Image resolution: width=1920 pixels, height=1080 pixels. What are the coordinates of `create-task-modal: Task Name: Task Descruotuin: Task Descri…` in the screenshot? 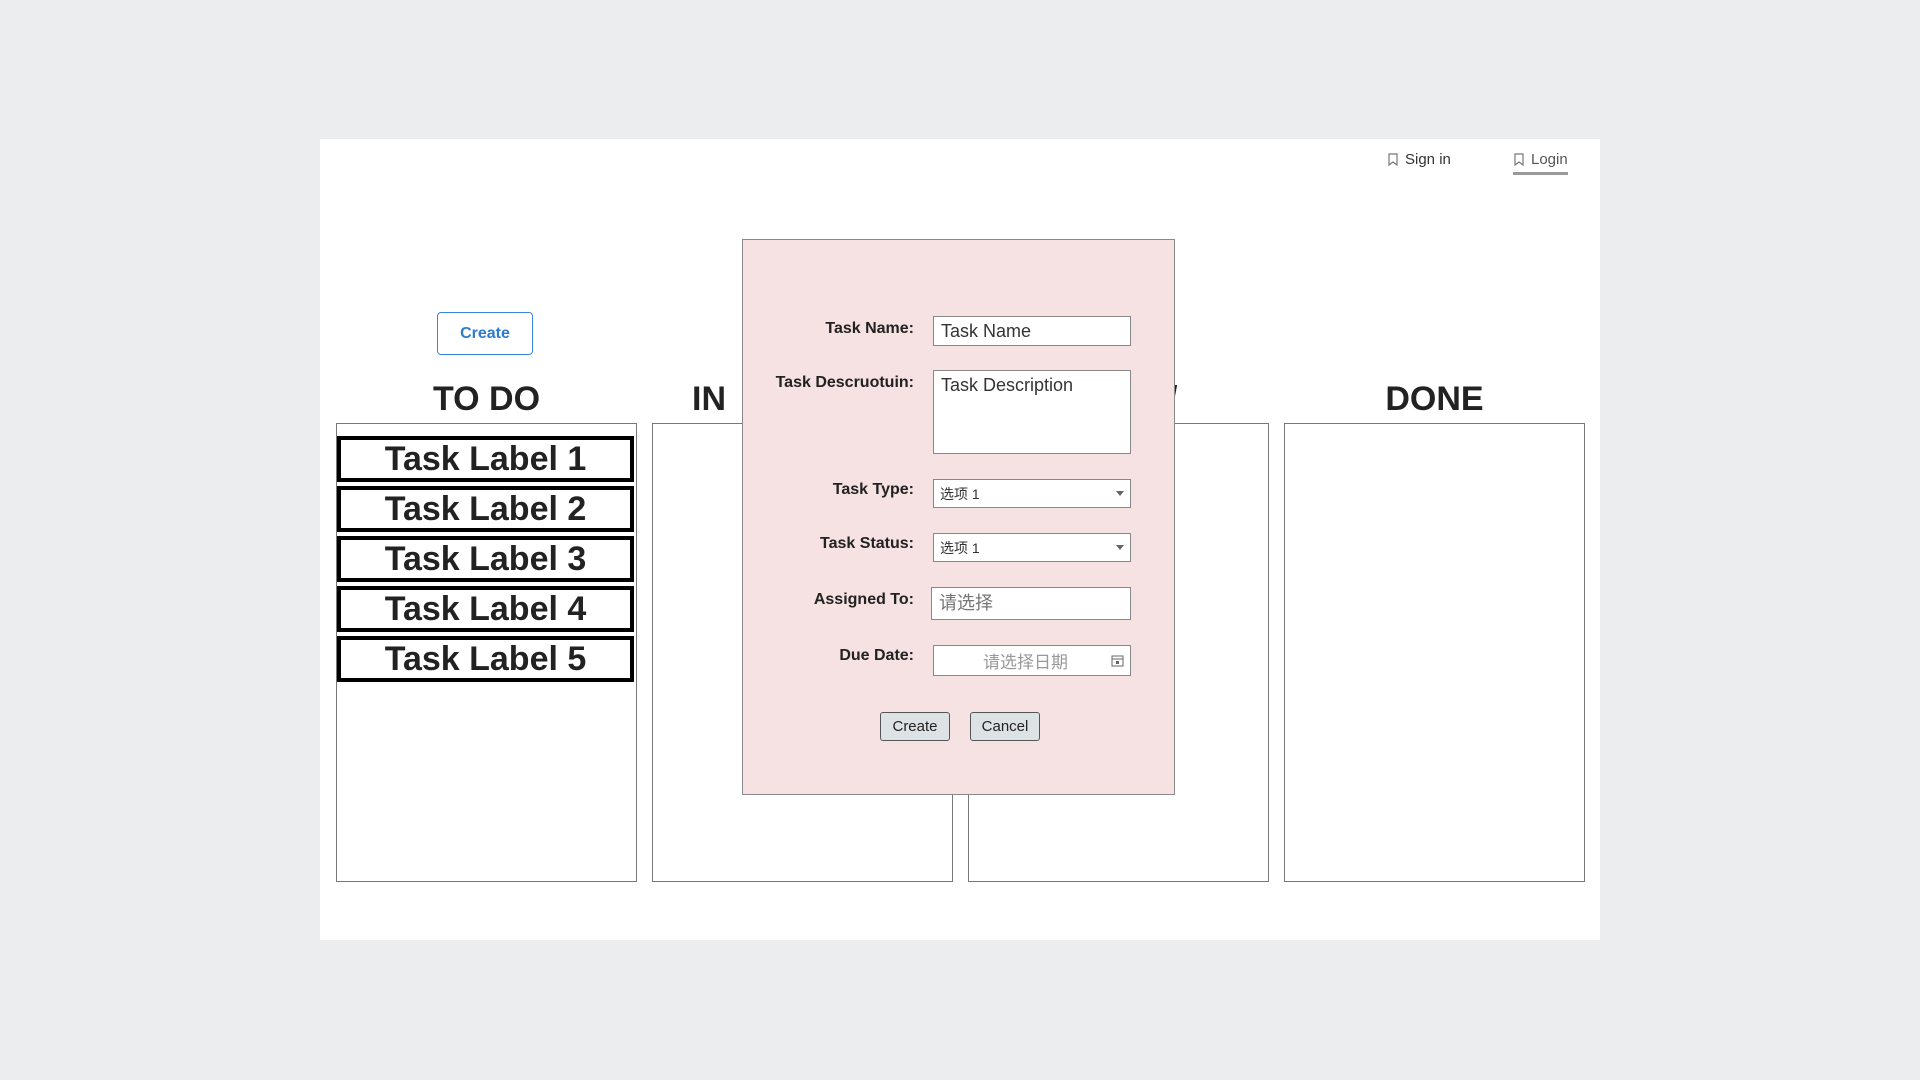 It's located at (958, 517).